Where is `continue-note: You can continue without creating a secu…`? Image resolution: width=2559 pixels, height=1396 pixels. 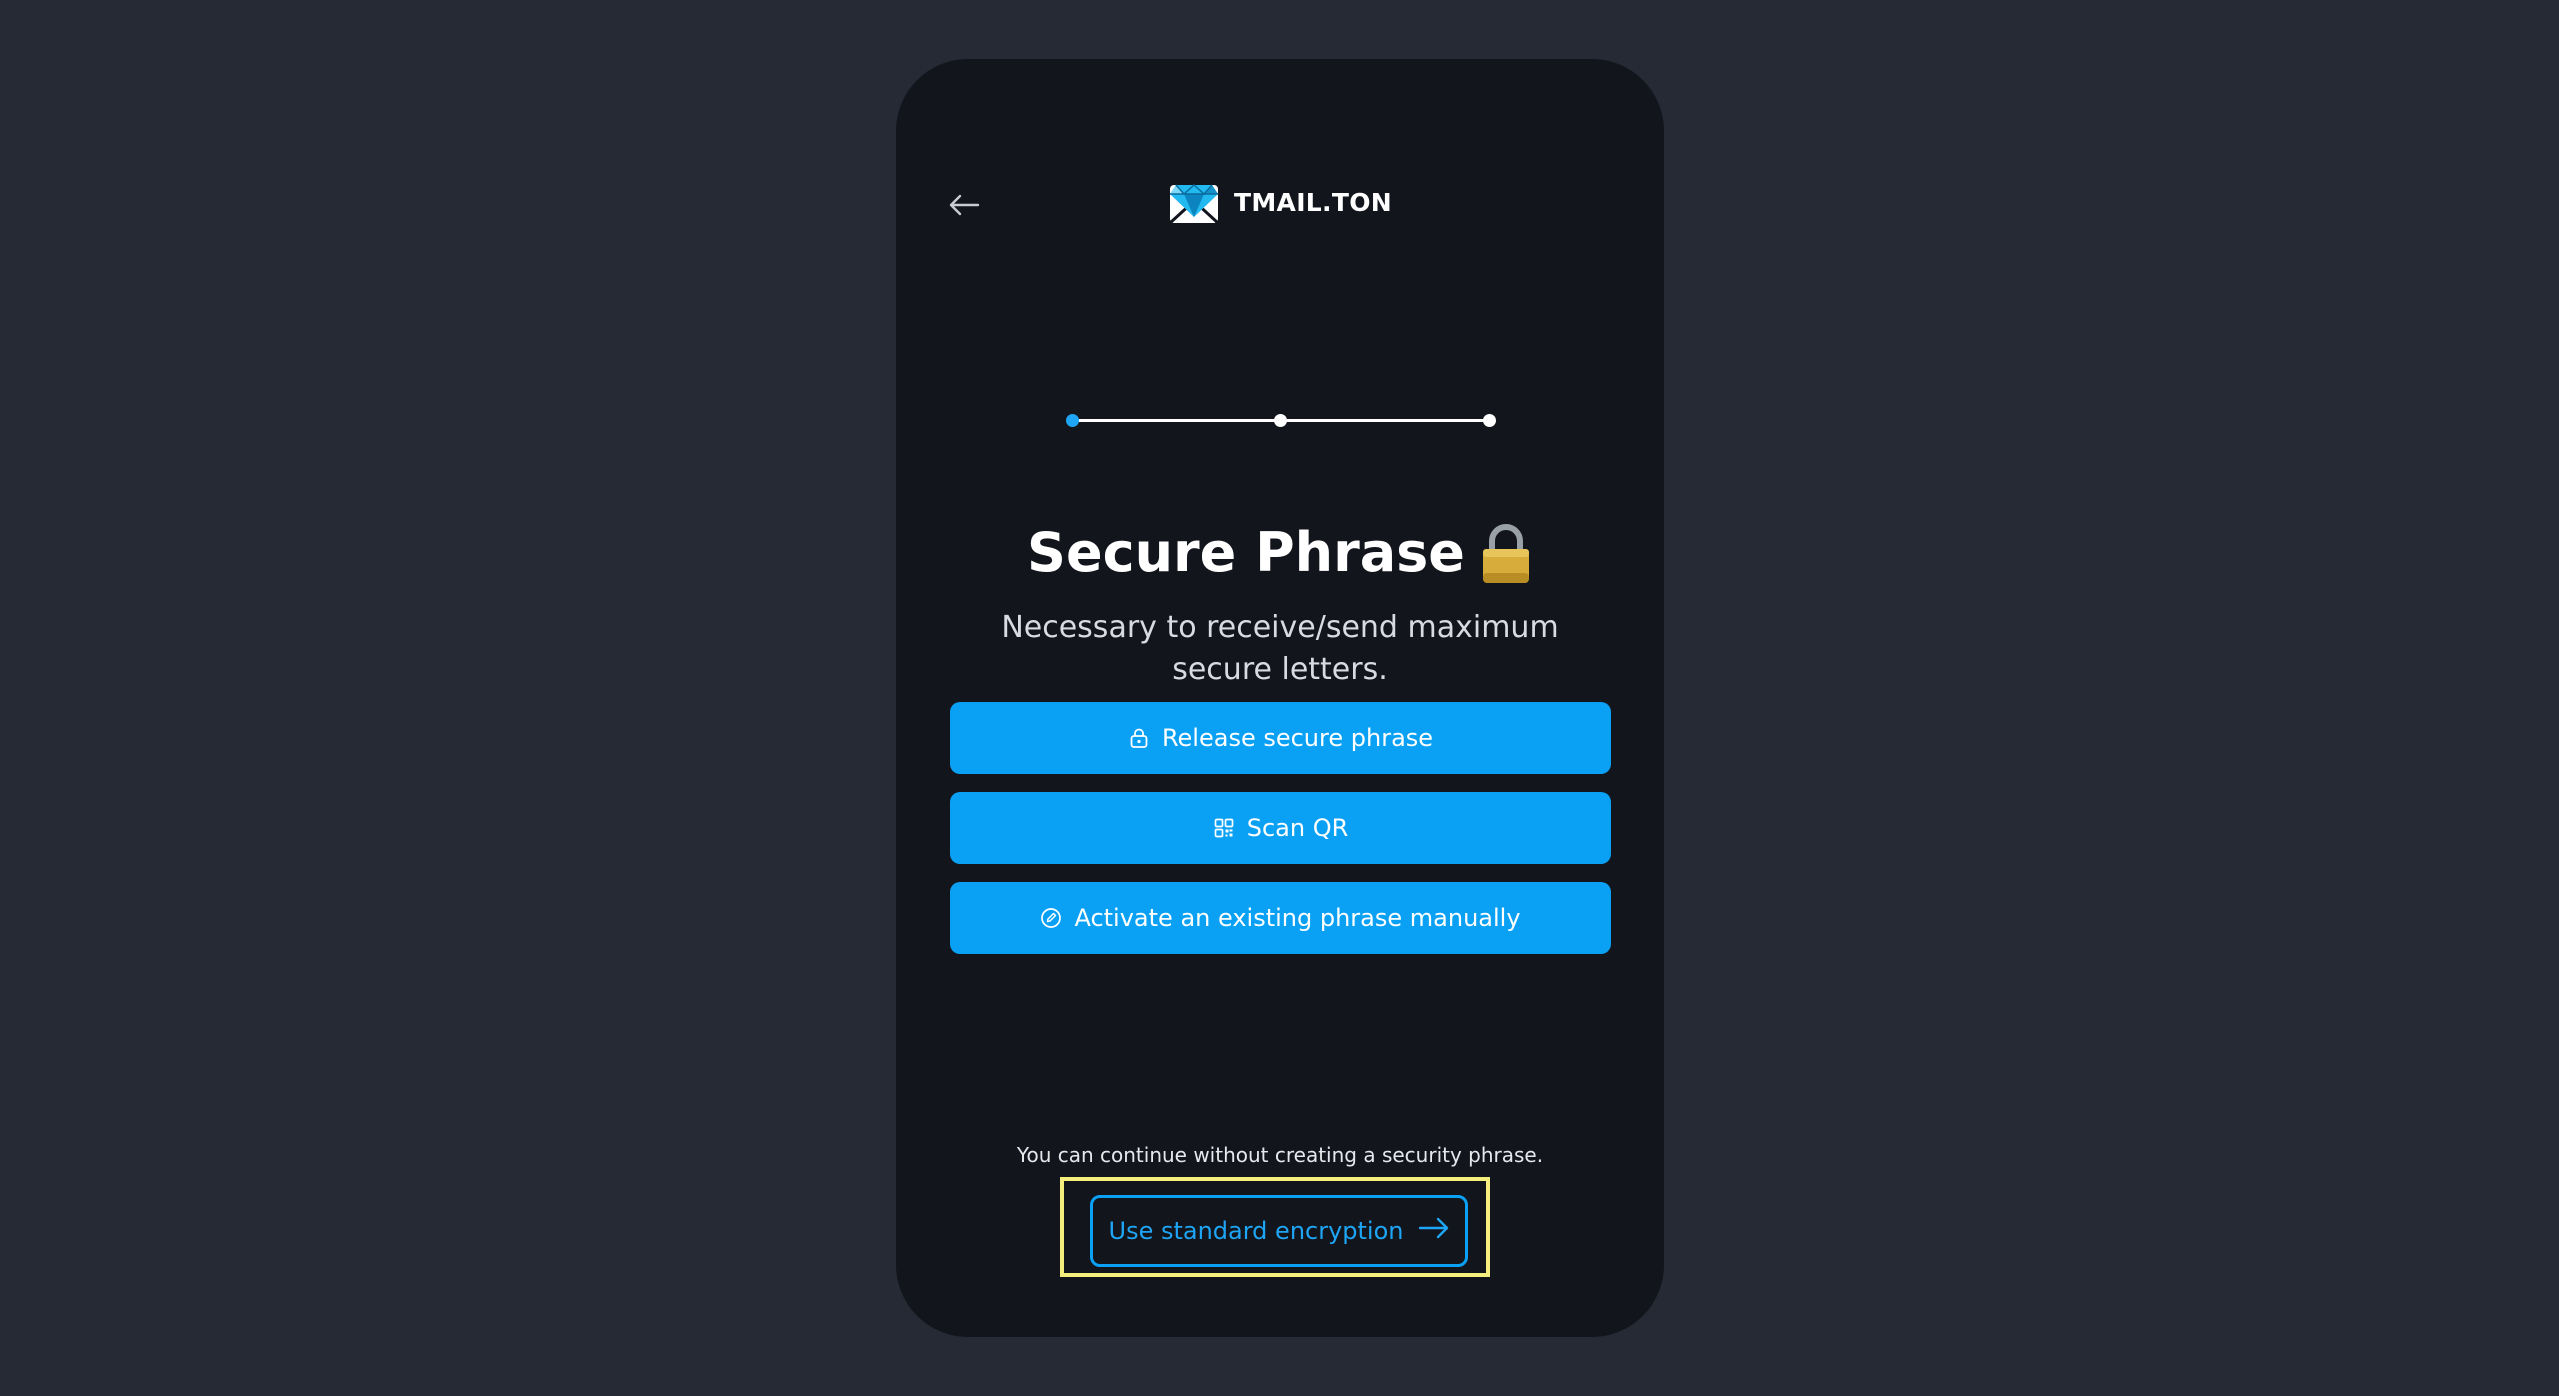
continue-note: You can continue without creating a secu… is located at coordinates (1280, 1155).